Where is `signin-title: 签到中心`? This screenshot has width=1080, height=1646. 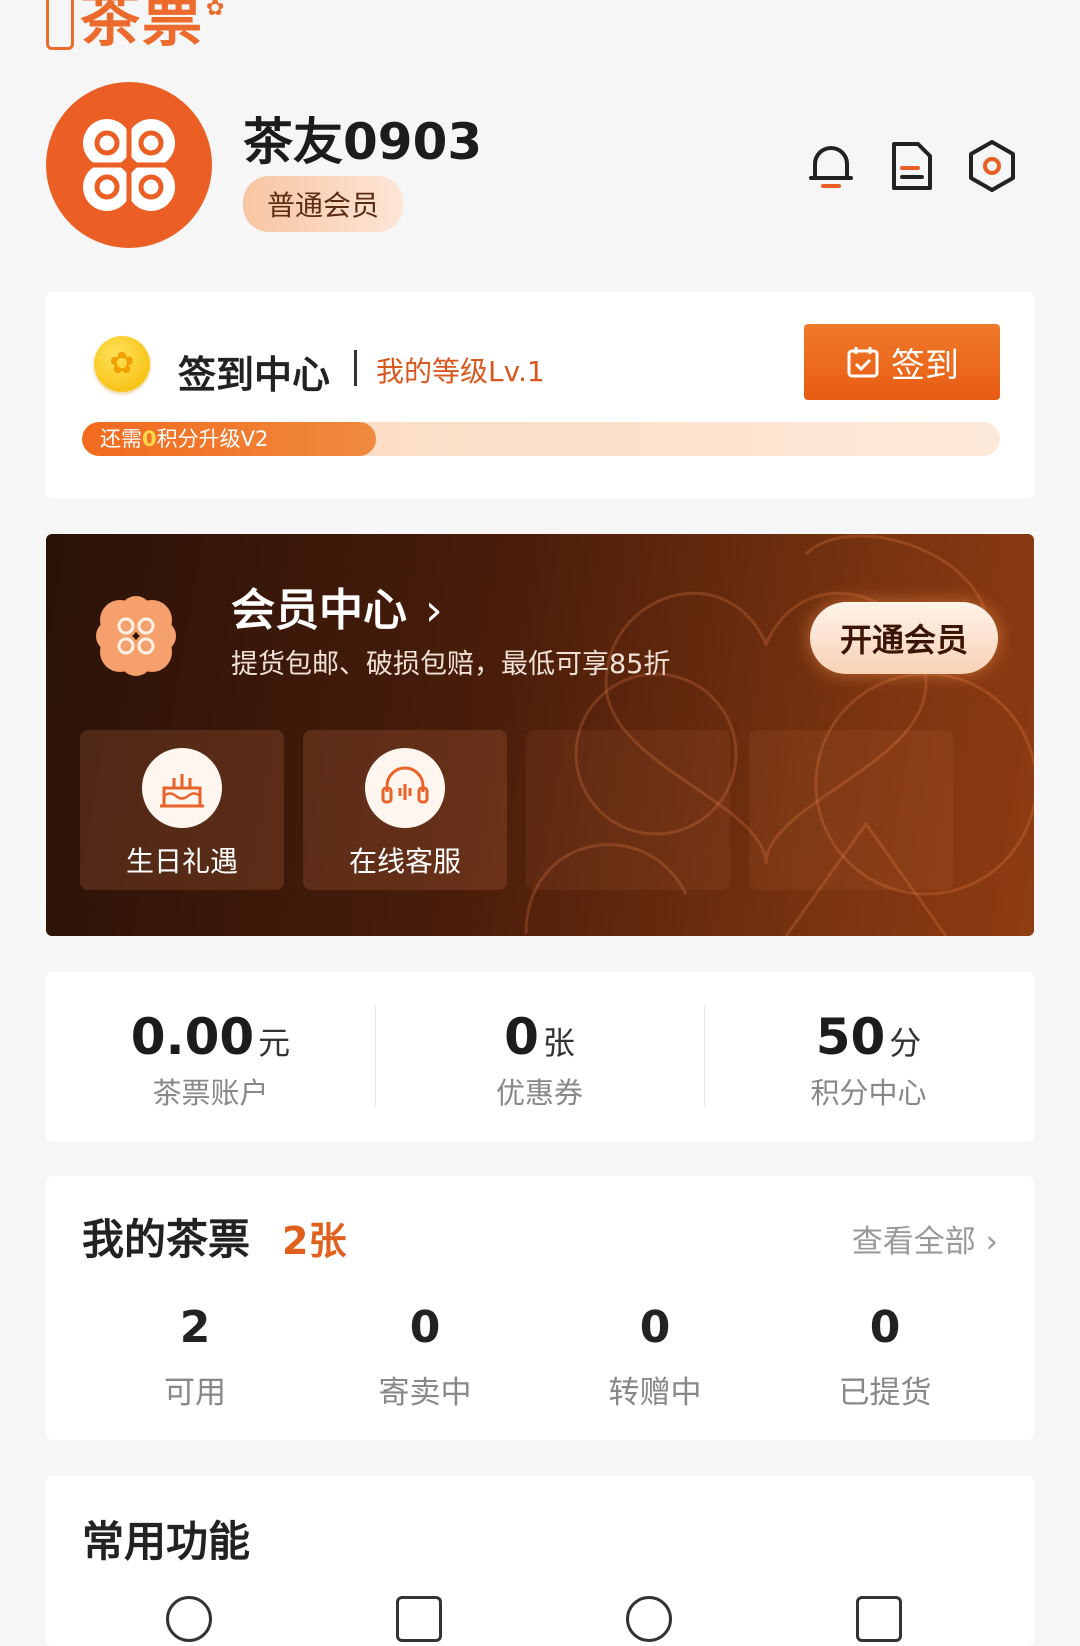
signin-title: 签到中心 is located at coordinates (254, 375).